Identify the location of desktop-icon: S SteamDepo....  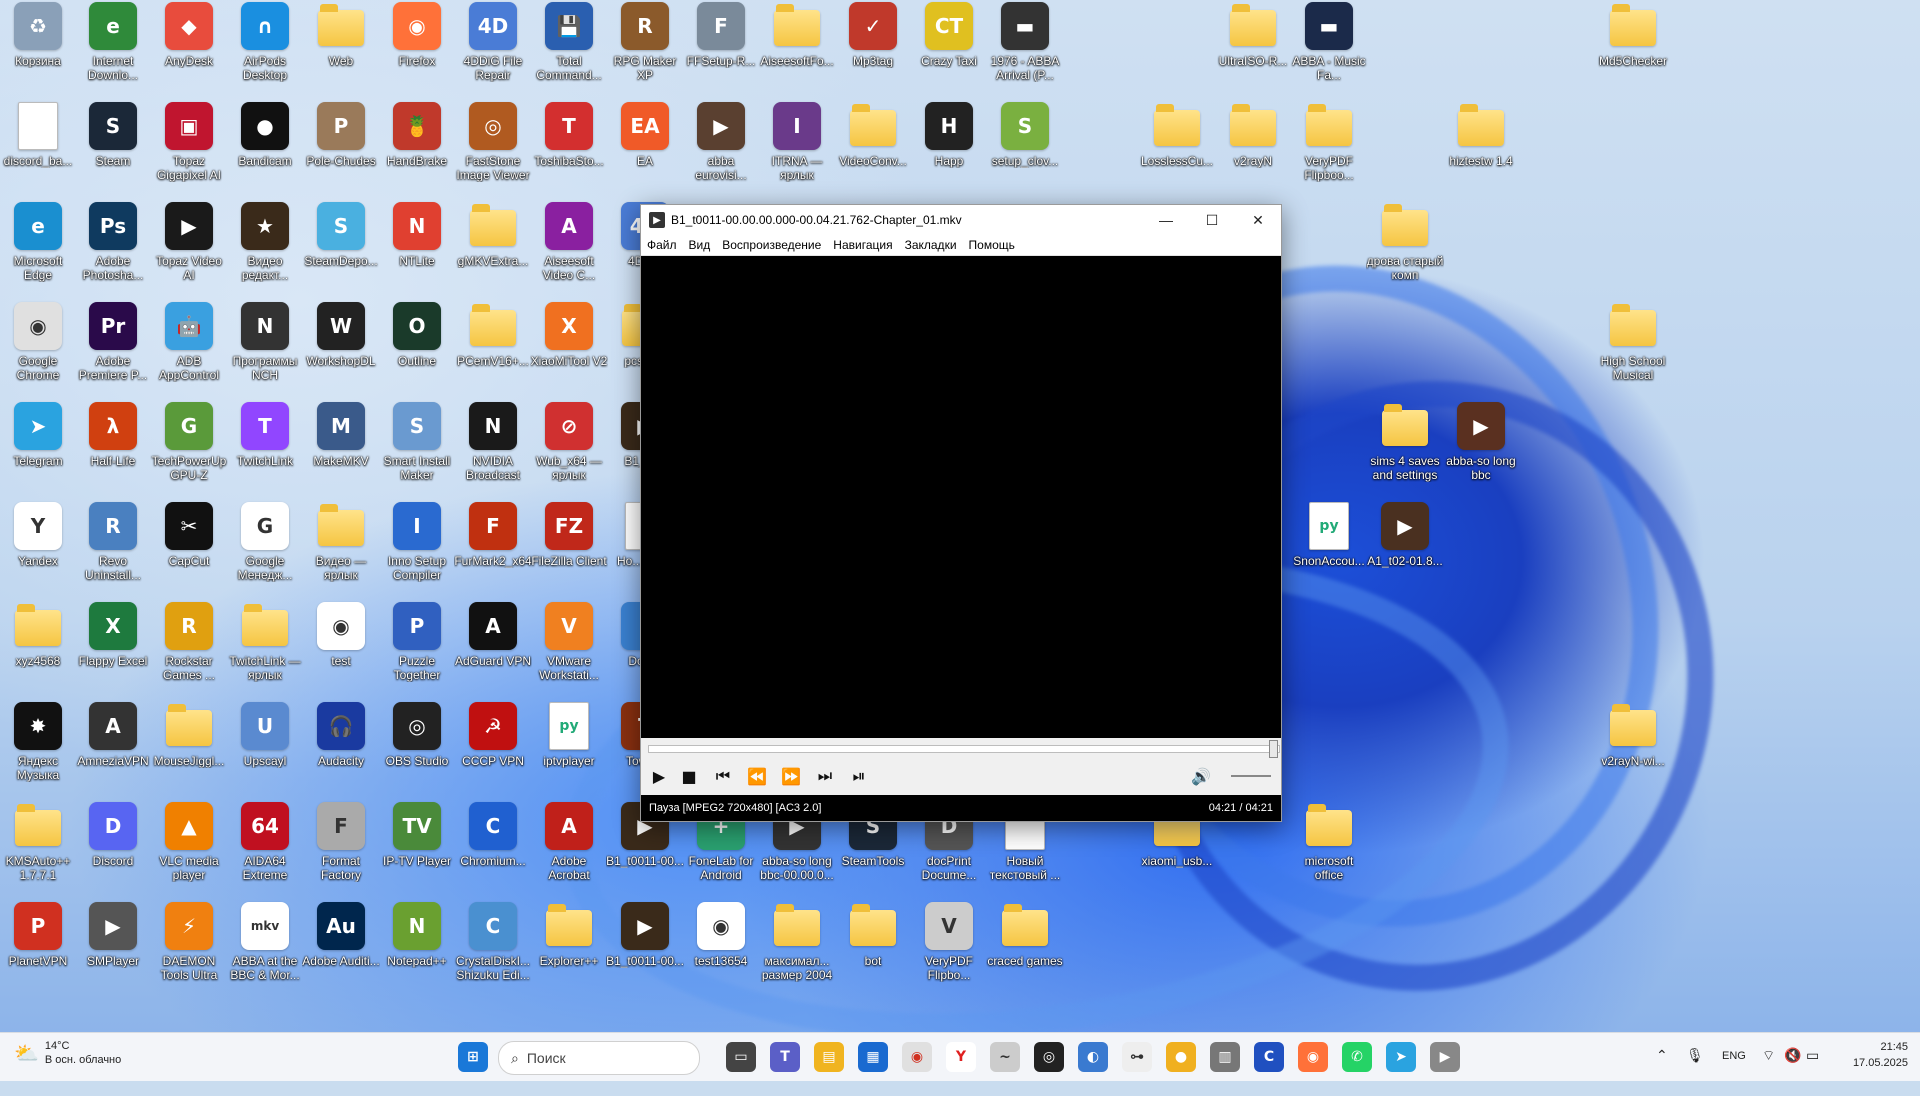
(341, 248).